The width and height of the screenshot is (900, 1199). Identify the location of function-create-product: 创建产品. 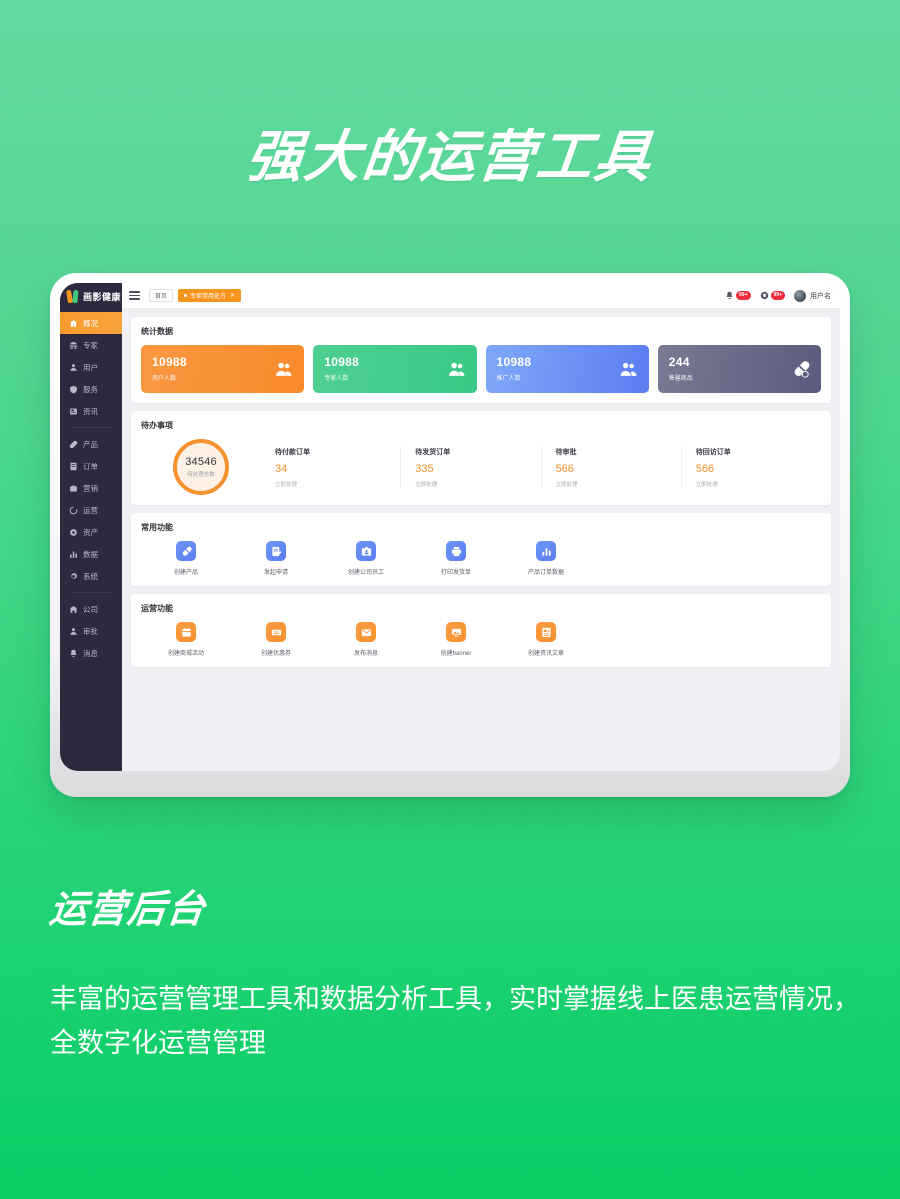
(186, 558).